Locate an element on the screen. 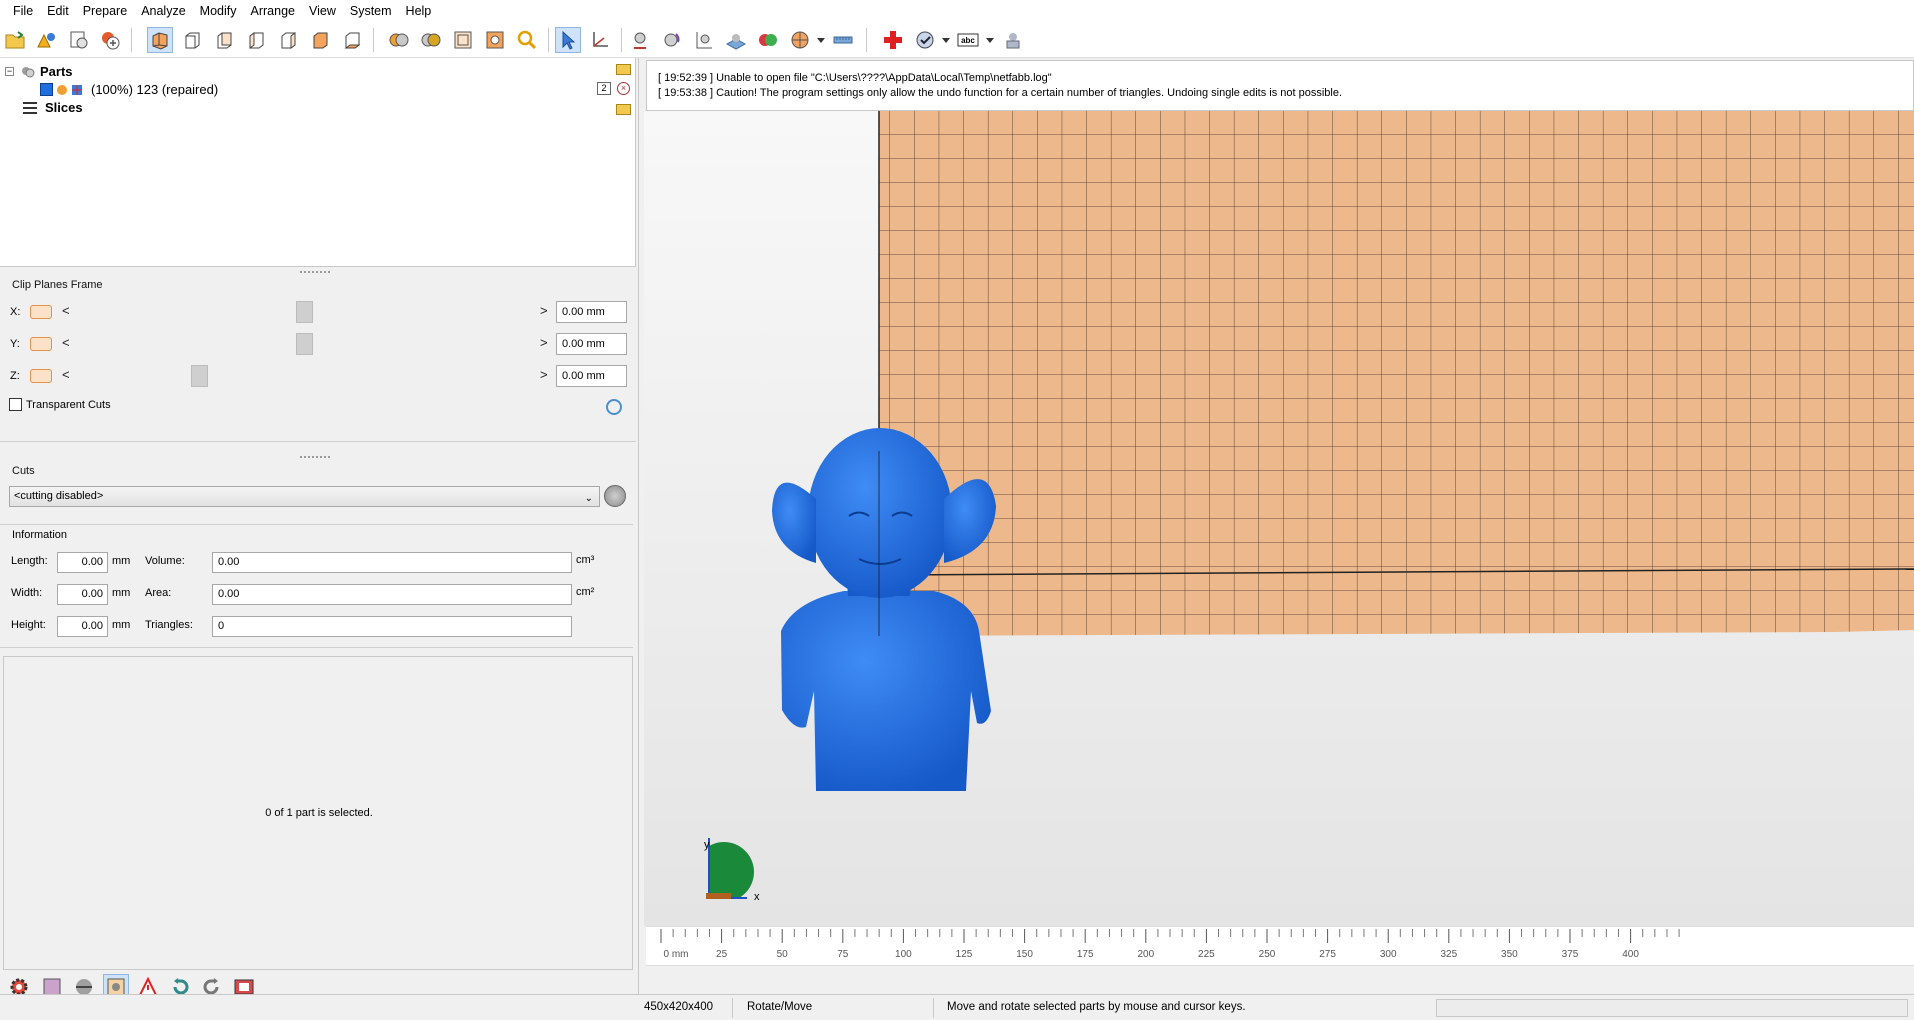  menu-analyze: Analyze is located at coordinates (163, 11).